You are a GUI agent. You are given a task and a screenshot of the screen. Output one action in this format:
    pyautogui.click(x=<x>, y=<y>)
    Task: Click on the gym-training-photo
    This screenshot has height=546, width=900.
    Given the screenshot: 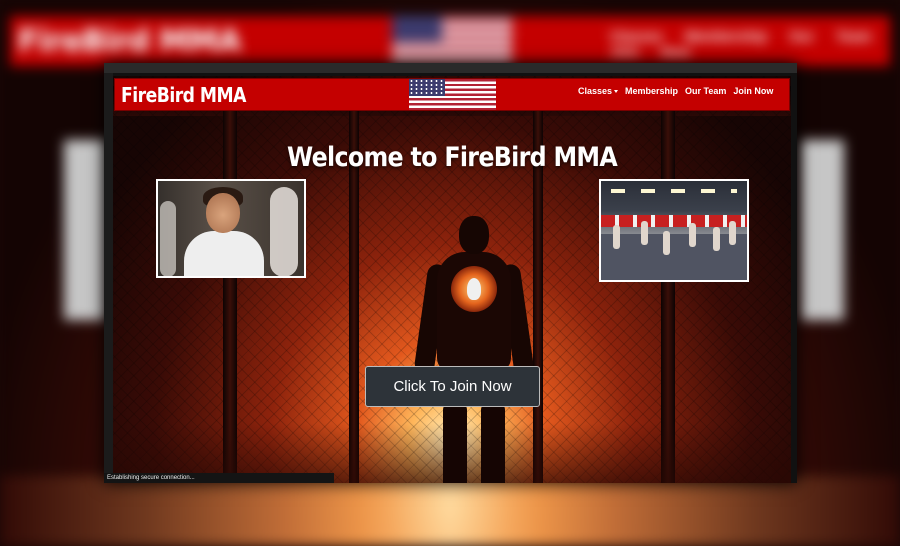 What is the action you would take?
    pyautogui.click(x=674, y=230)
    